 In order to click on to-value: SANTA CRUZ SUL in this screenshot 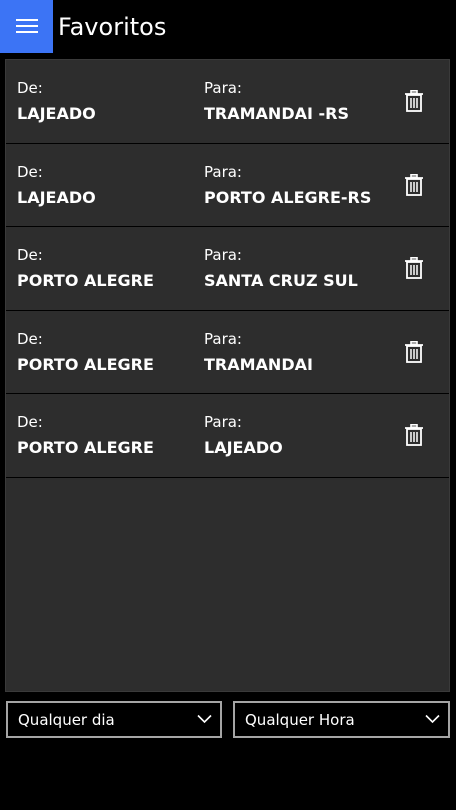, I will do `click(281, 280)`.